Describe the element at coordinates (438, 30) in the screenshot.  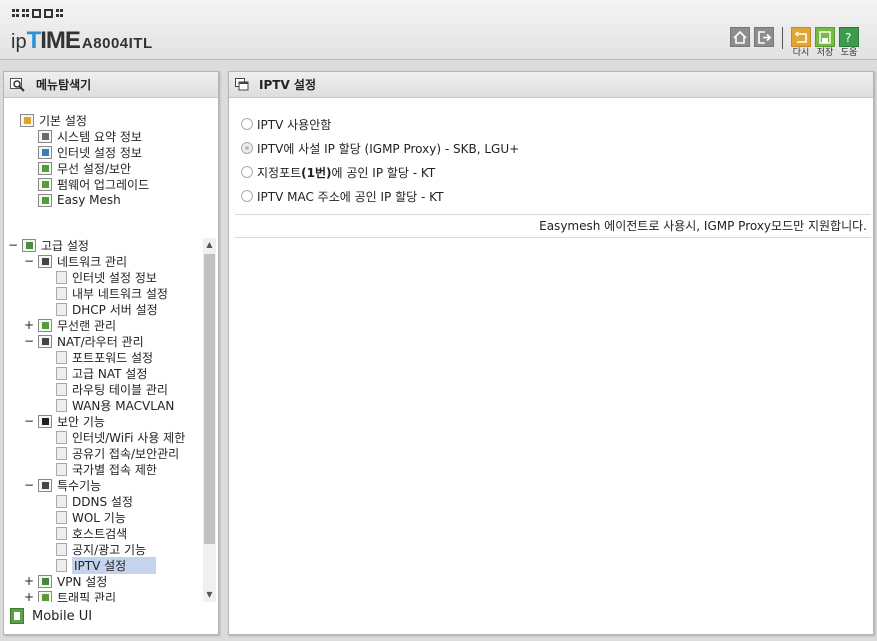
I see `header: ipTIME A8004ITL 다시 저장 ? 도움` at that location.